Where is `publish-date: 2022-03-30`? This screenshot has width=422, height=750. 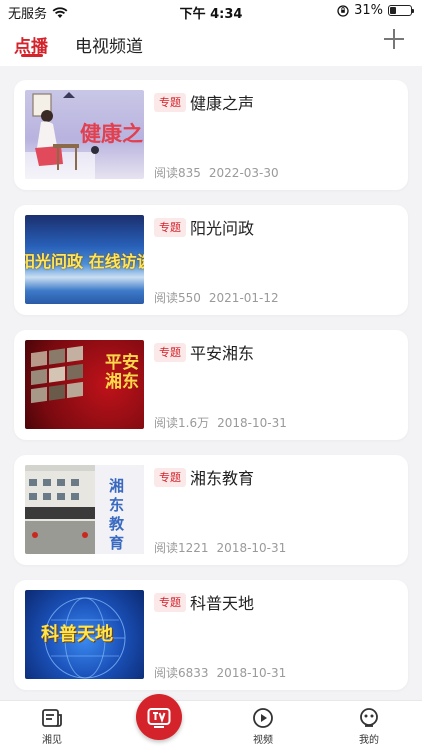 publish-date: 2022-03-30 is located at coordinates (243, 173).